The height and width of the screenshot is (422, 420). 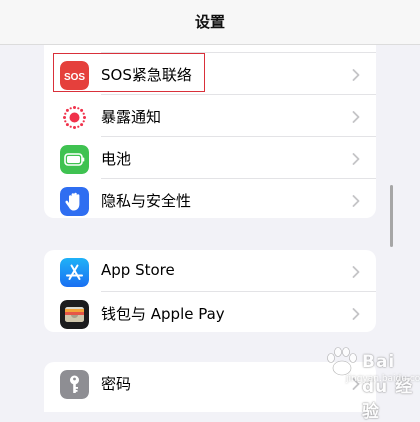 I want to click on page-title: 设置, so click(x=209, y=22).